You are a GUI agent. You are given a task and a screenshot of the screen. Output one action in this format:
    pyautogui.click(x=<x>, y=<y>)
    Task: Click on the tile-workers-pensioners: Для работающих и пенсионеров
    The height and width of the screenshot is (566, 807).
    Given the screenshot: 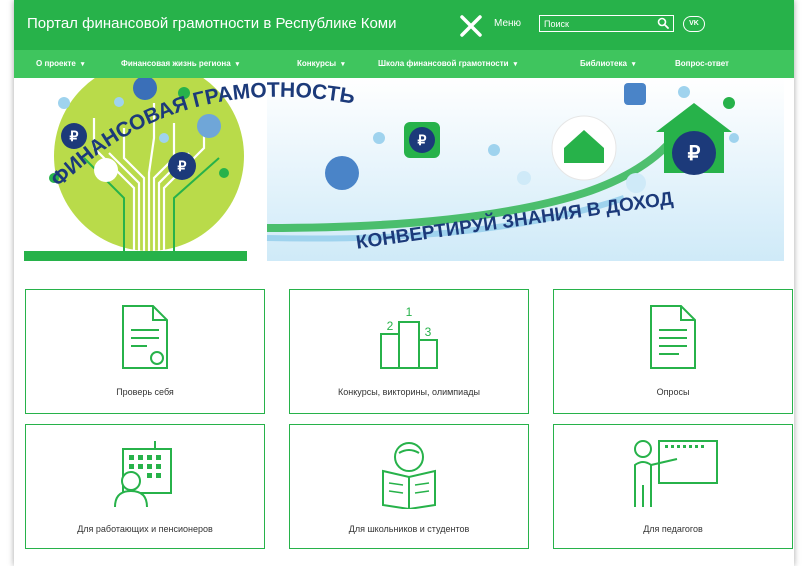 What is the action you would take?
    pyautogui.click(x=145, y=486)
    